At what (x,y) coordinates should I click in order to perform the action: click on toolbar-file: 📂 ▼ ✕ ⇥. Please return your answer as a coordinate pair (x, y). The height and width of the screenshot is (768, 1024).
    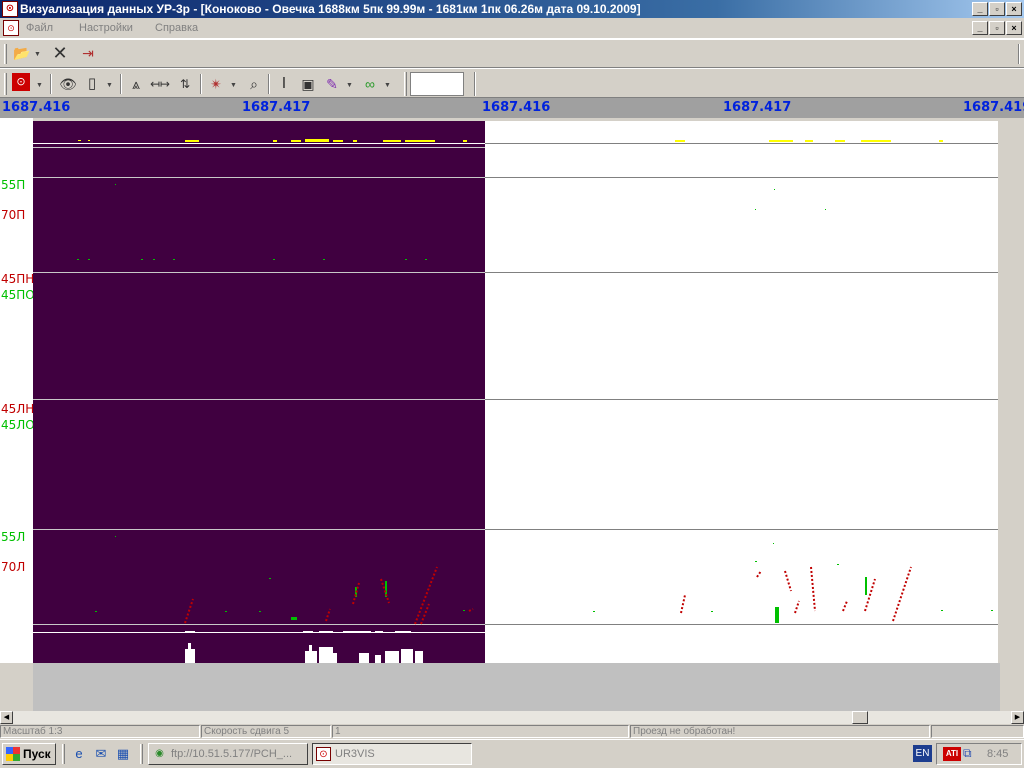
    Looking at the image, I should click on (512, 53).